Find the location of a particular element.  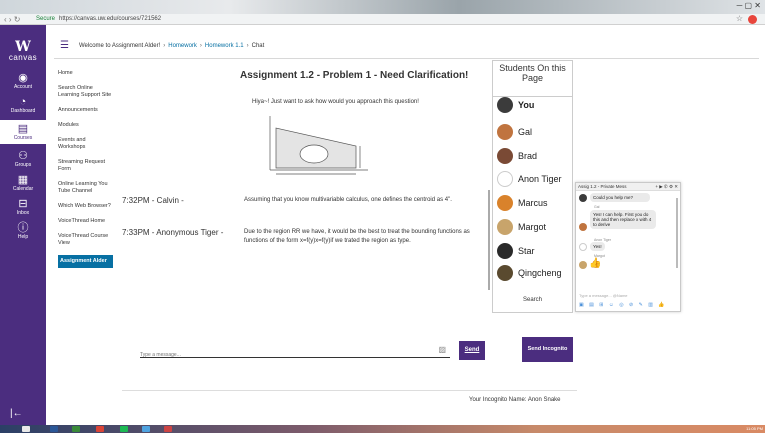

bookmark-star-icon: ☆ is located at coordinates (739, 18).